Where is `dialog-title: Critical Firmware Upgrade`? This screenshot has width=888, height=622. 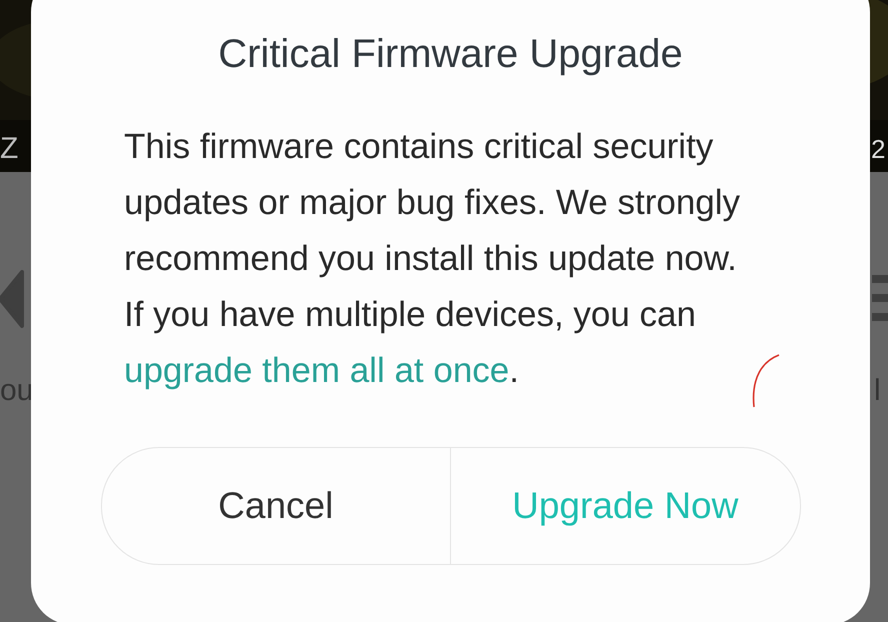 dialog-title: Critical Firmware Upgrade is located at coordinates (450, 54).